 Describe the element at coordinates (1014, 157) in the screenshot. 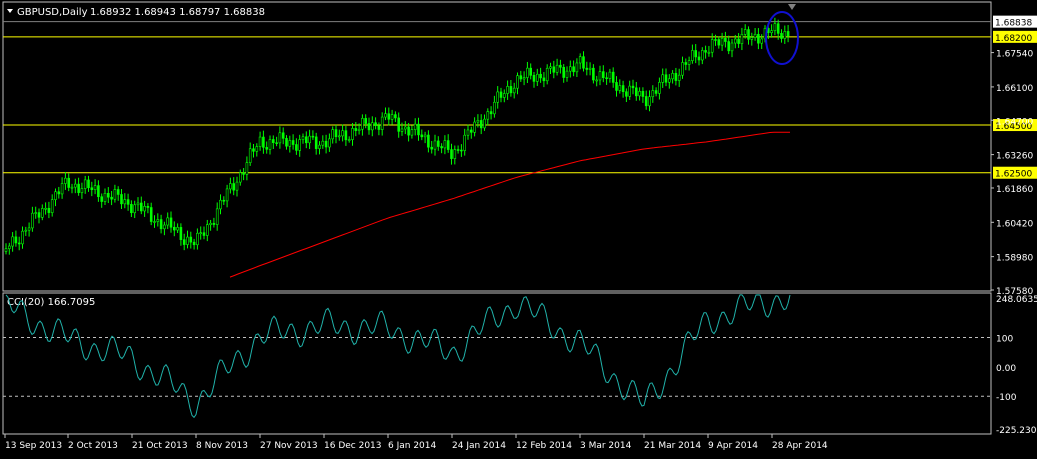

I see `price-tick-label-6: 1.63260` at that location.